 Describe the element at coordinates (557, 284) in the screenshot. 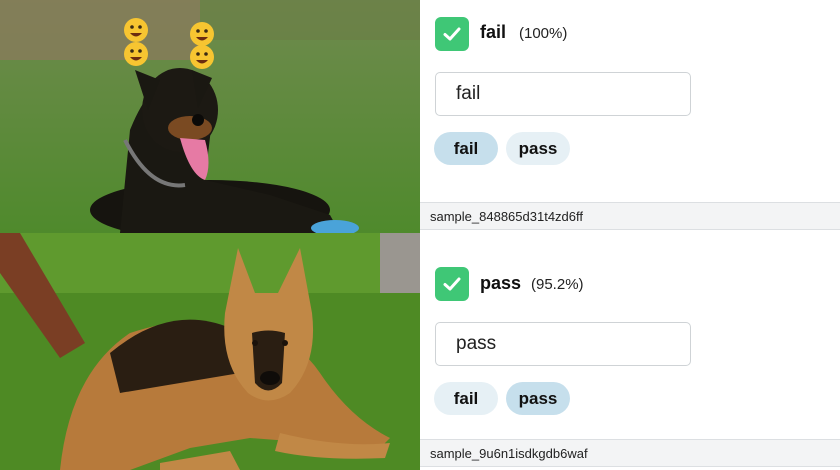

I see `confidence-value: (95.2%)` at that location.